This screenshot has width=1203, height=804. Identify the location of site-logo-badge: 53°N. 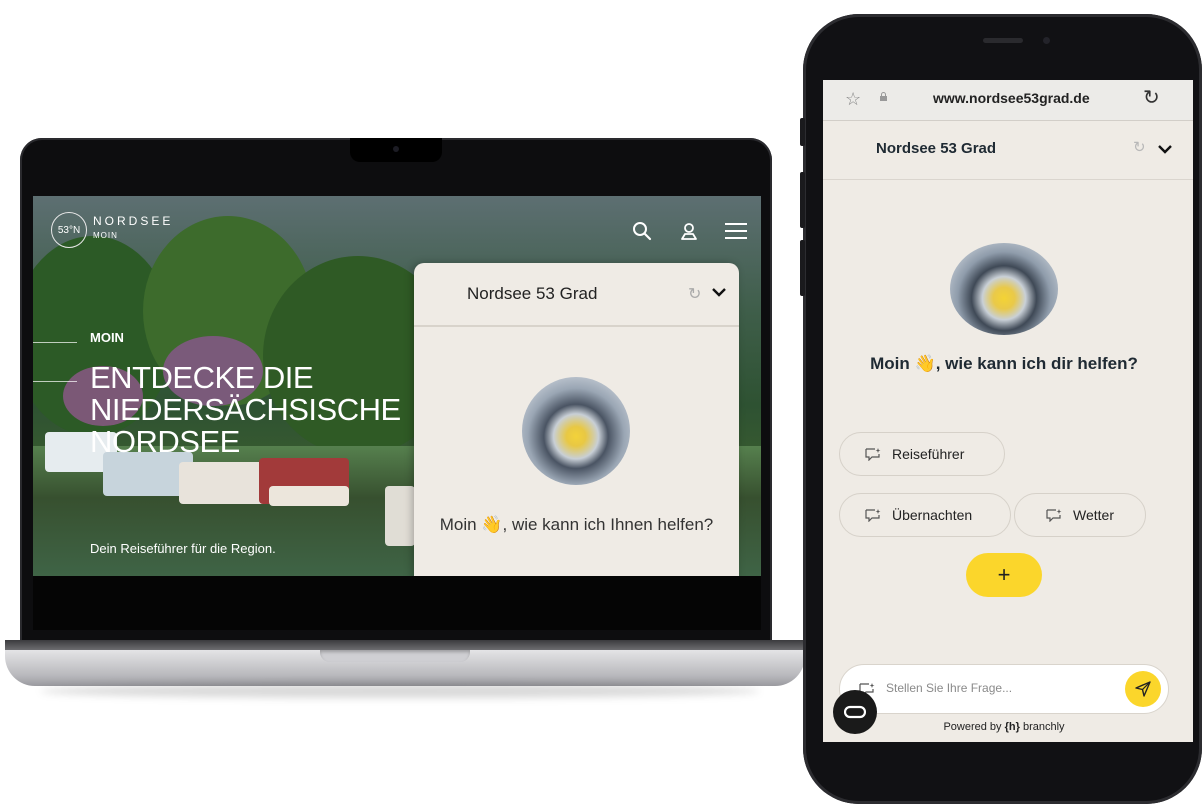
(69, 230).